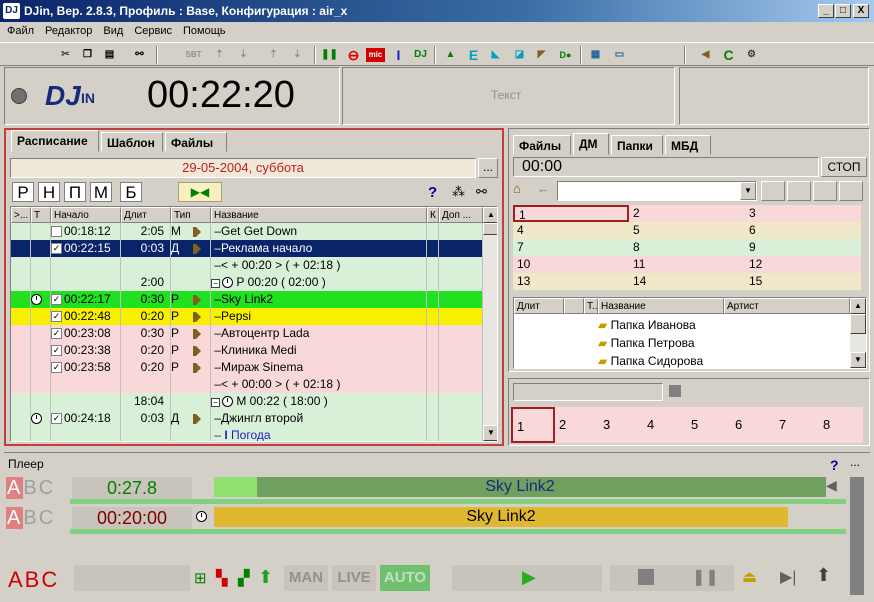  I want to click on dm-cell: 12, so click(803, 264).